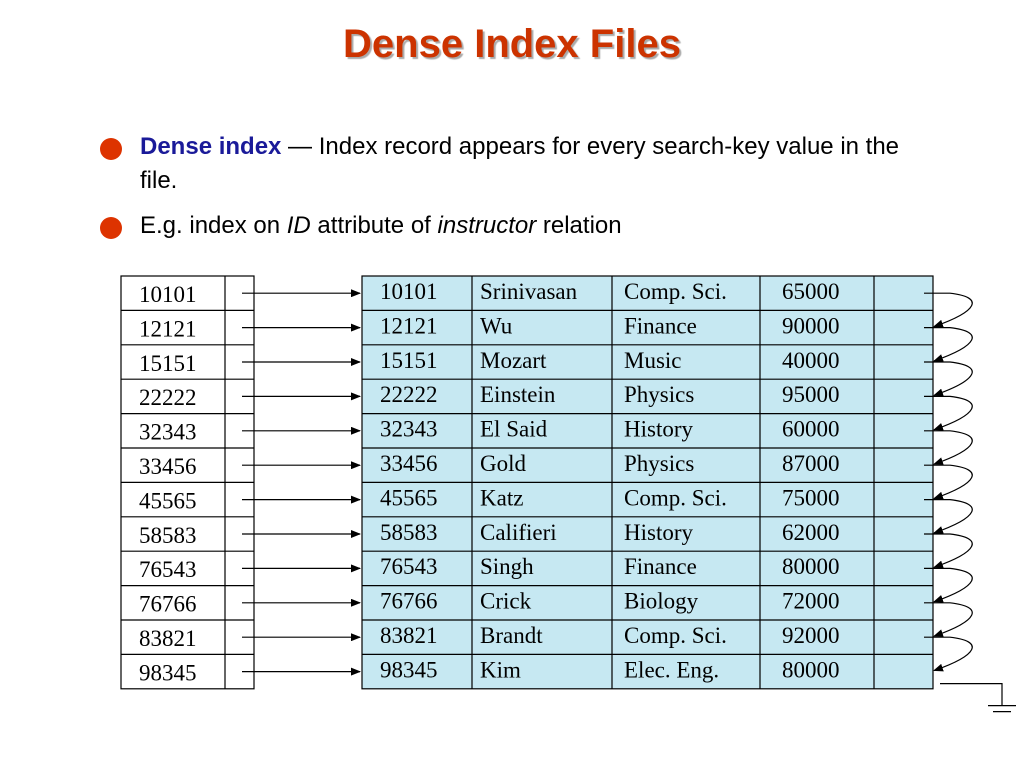 The height and width of the screenshot is (768, 1024). Describe the element at coordinates (503, 463) in the screenshot. I see `record-name: Gold` at that location.